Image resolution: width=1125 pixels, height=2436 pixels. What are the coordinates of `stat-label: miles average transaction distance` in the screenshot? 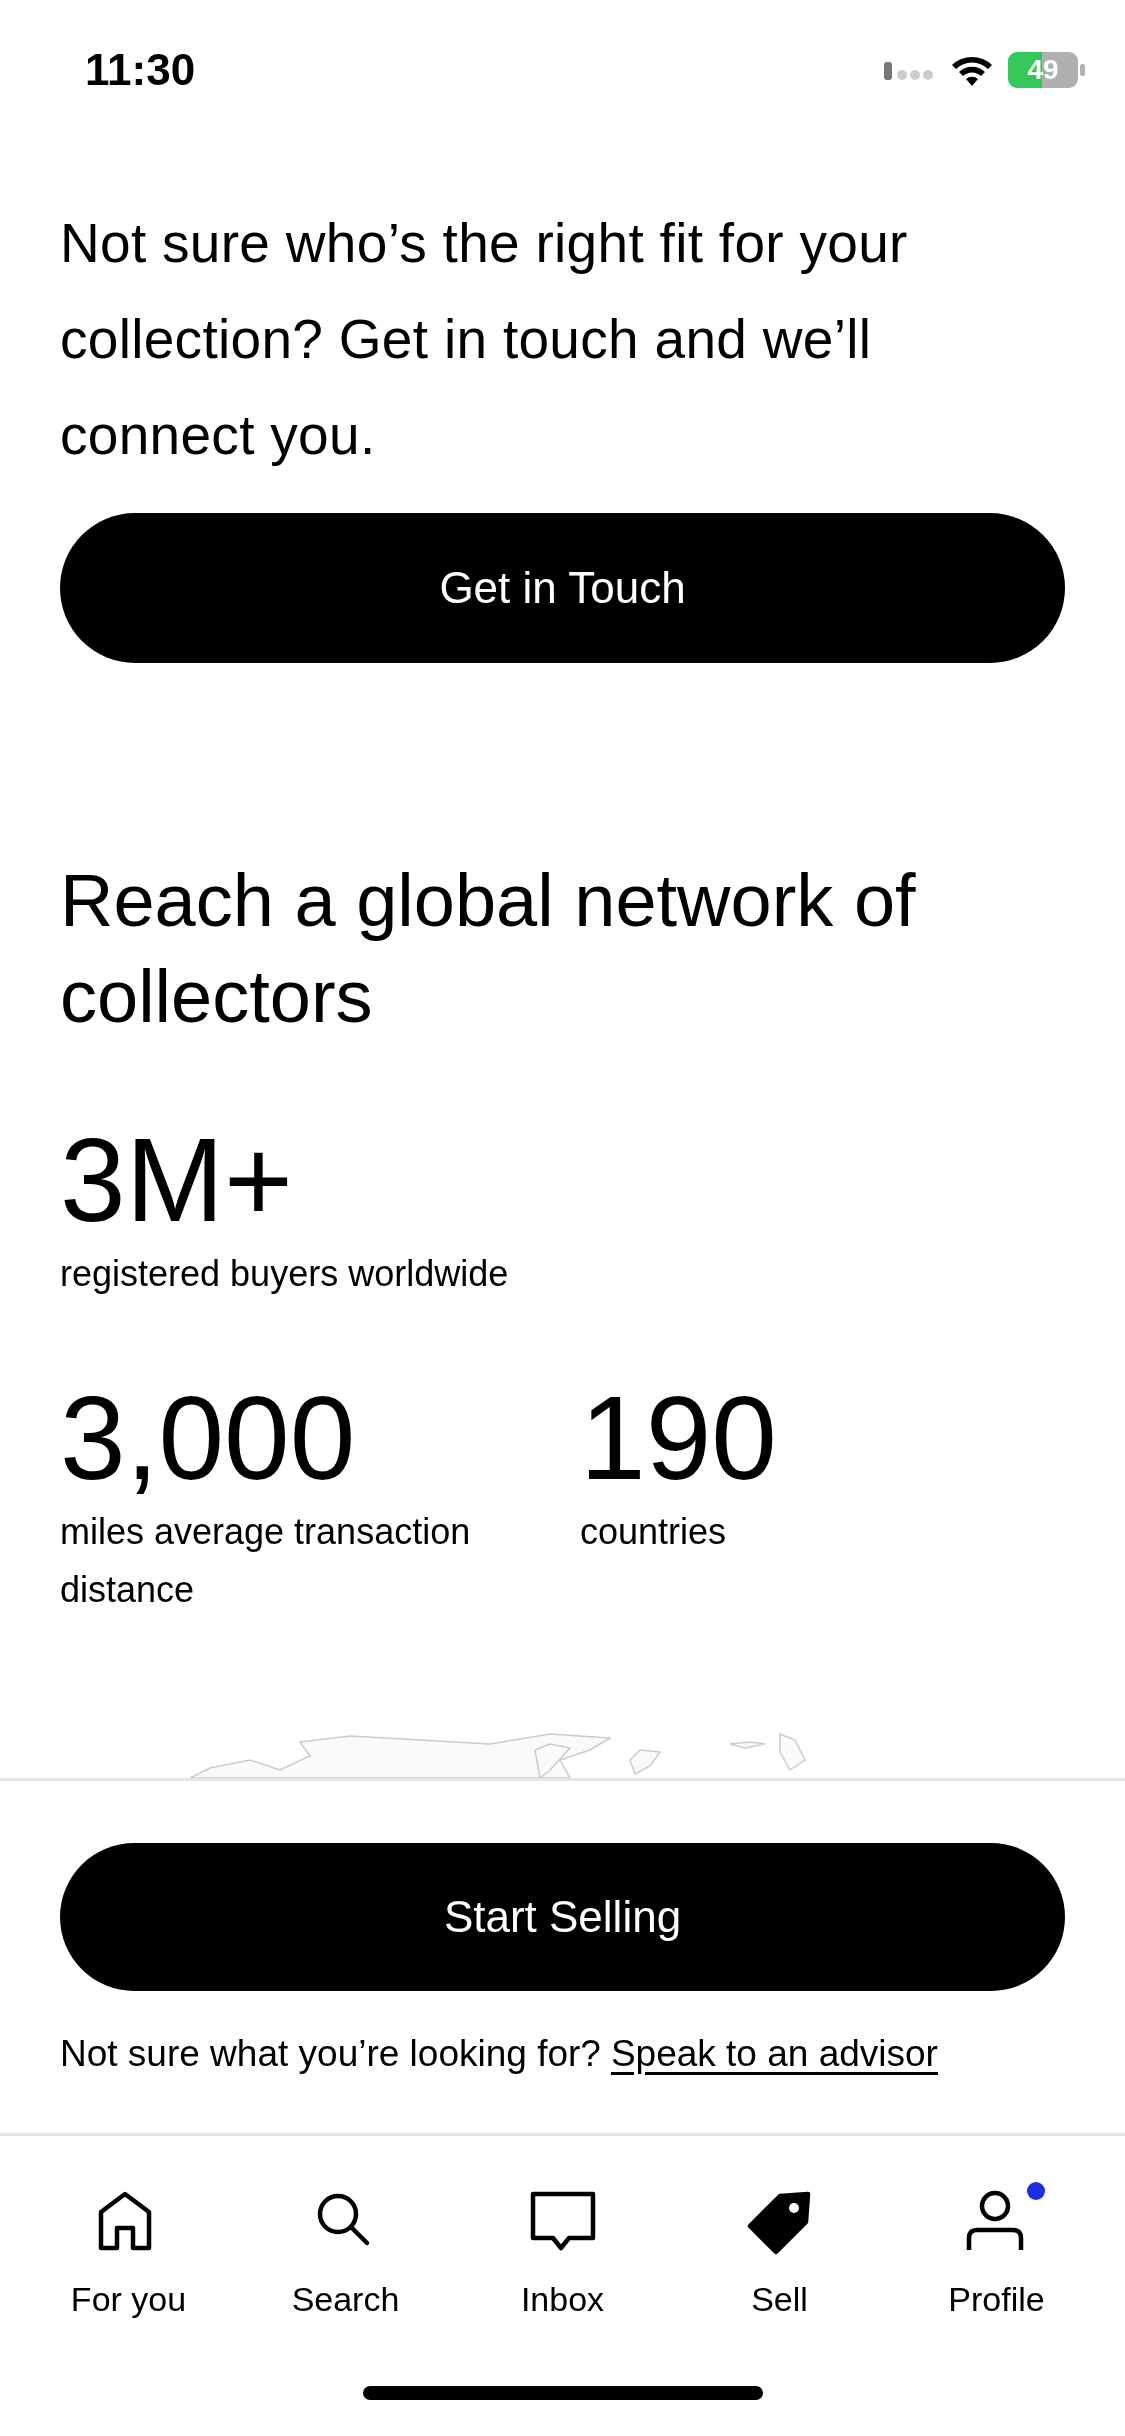 It's located at (266, 1561).